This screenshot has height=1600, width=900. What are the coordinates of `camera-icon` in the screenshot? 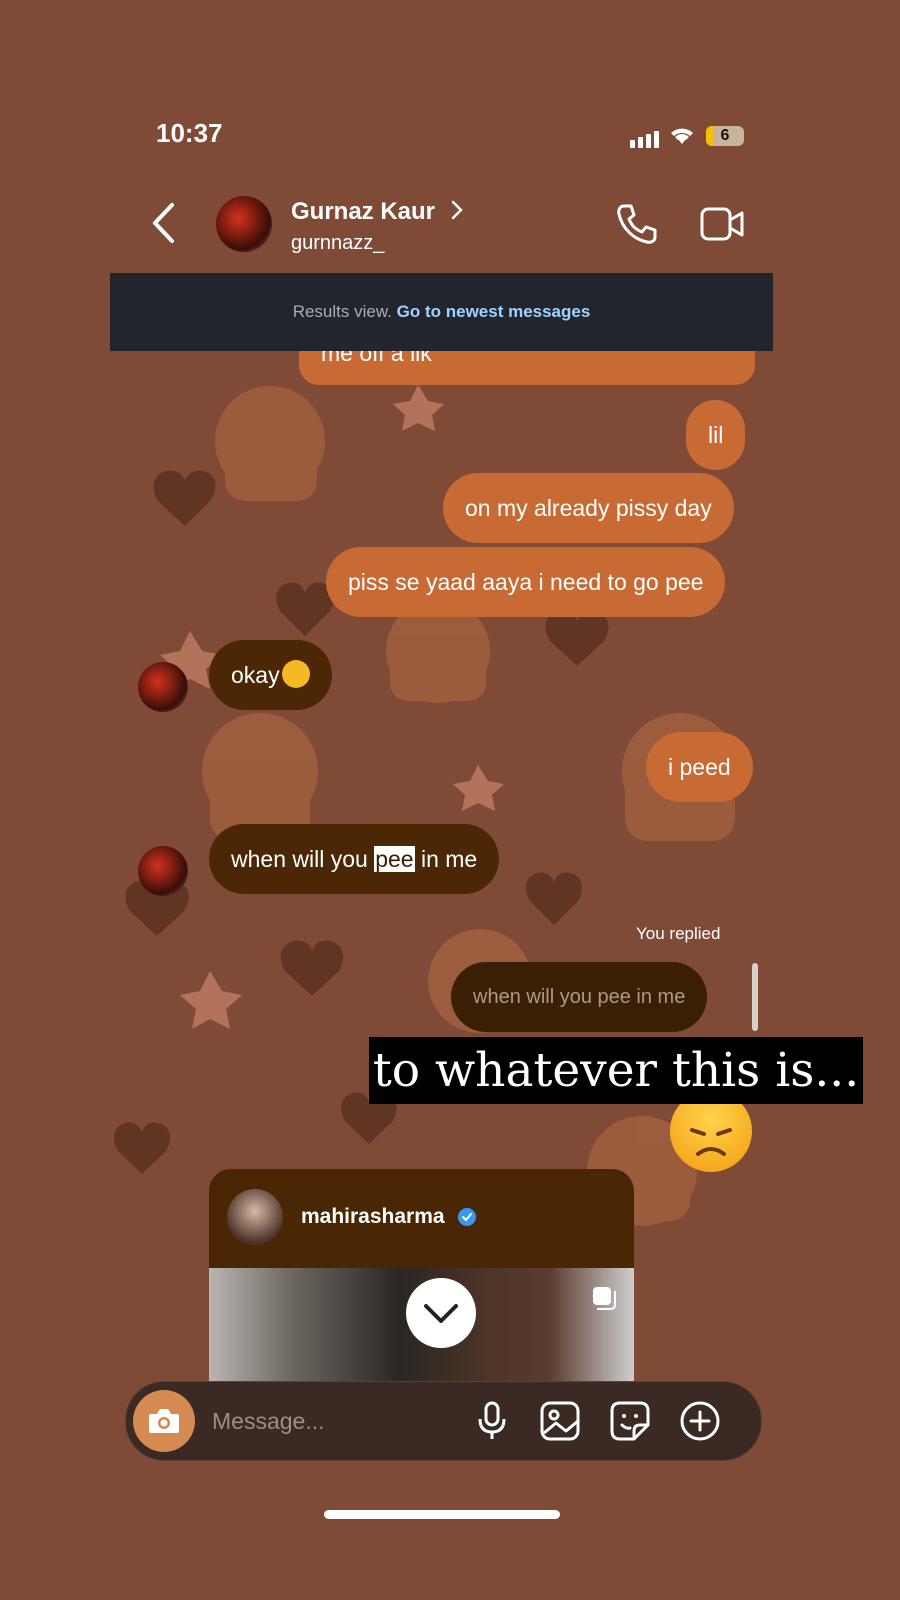 It's located at (164, 1421).